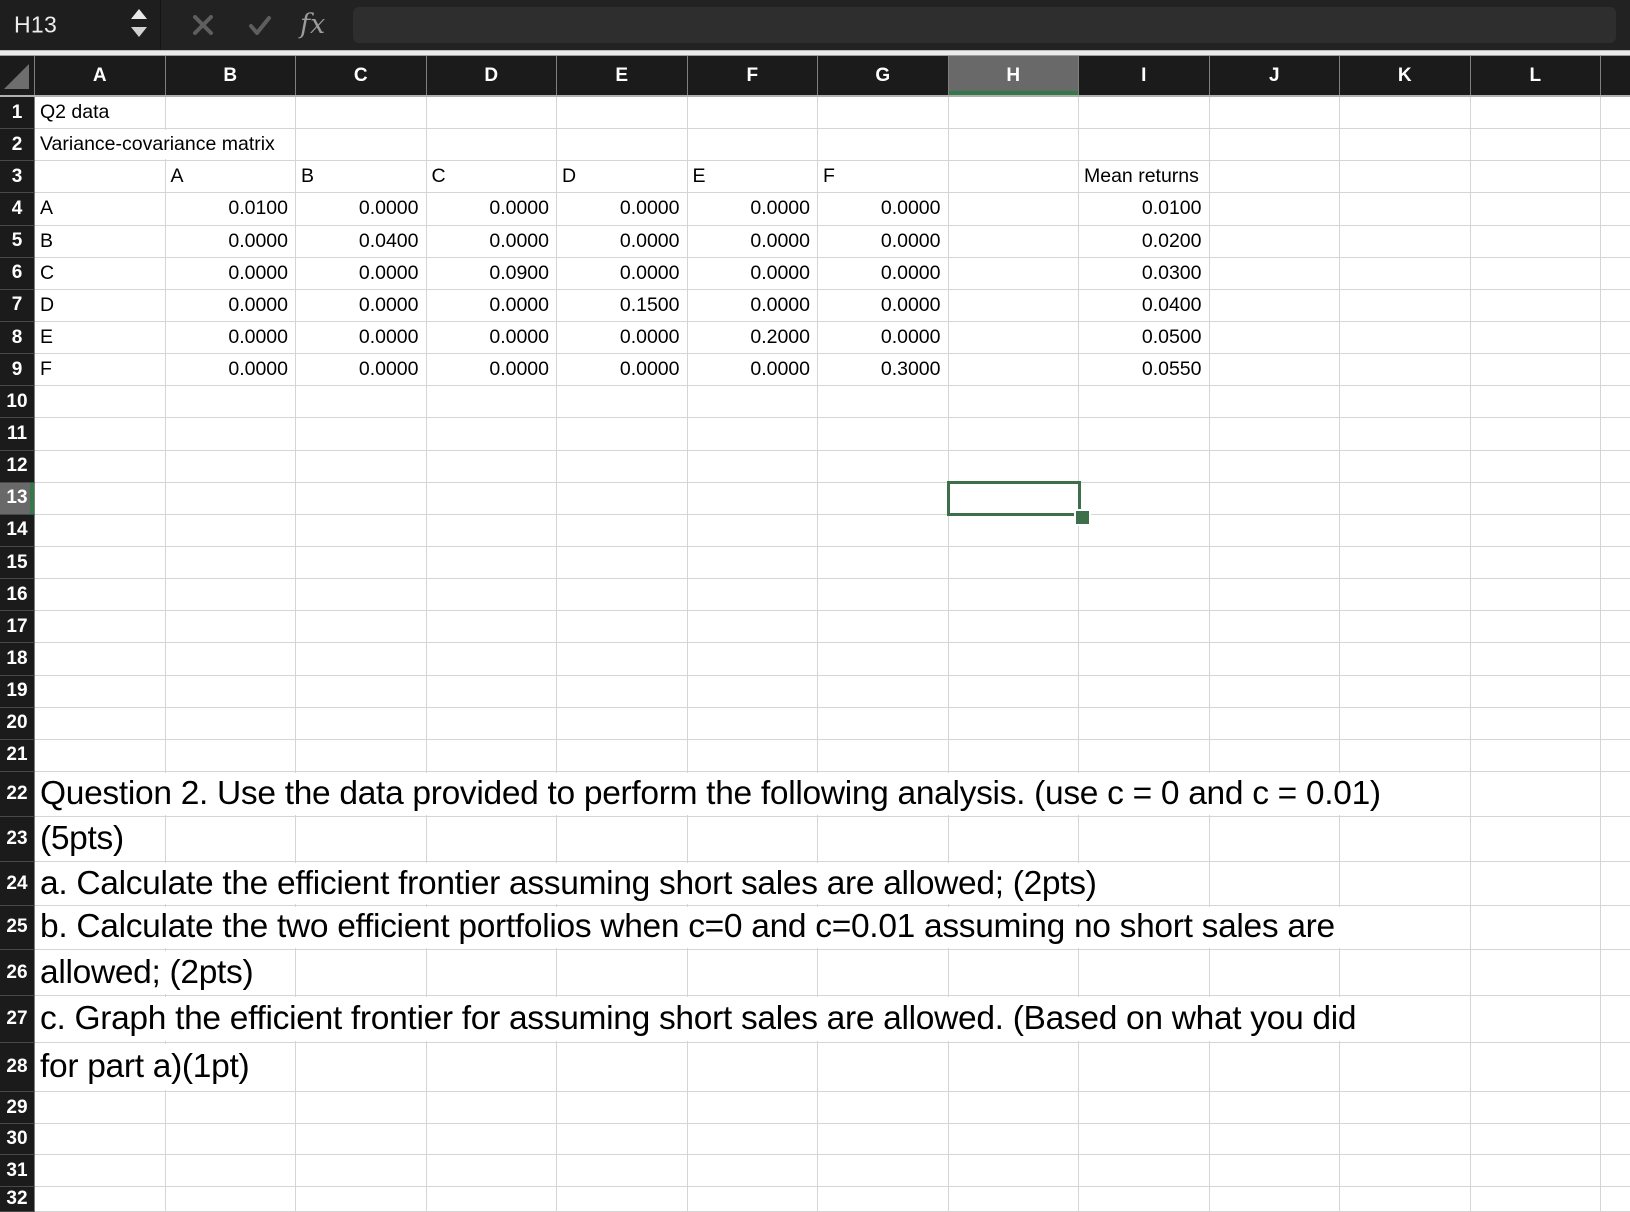  Describe the element at coordinates (1535, 627) in the screenshot. I see `cell-L17` at that location.